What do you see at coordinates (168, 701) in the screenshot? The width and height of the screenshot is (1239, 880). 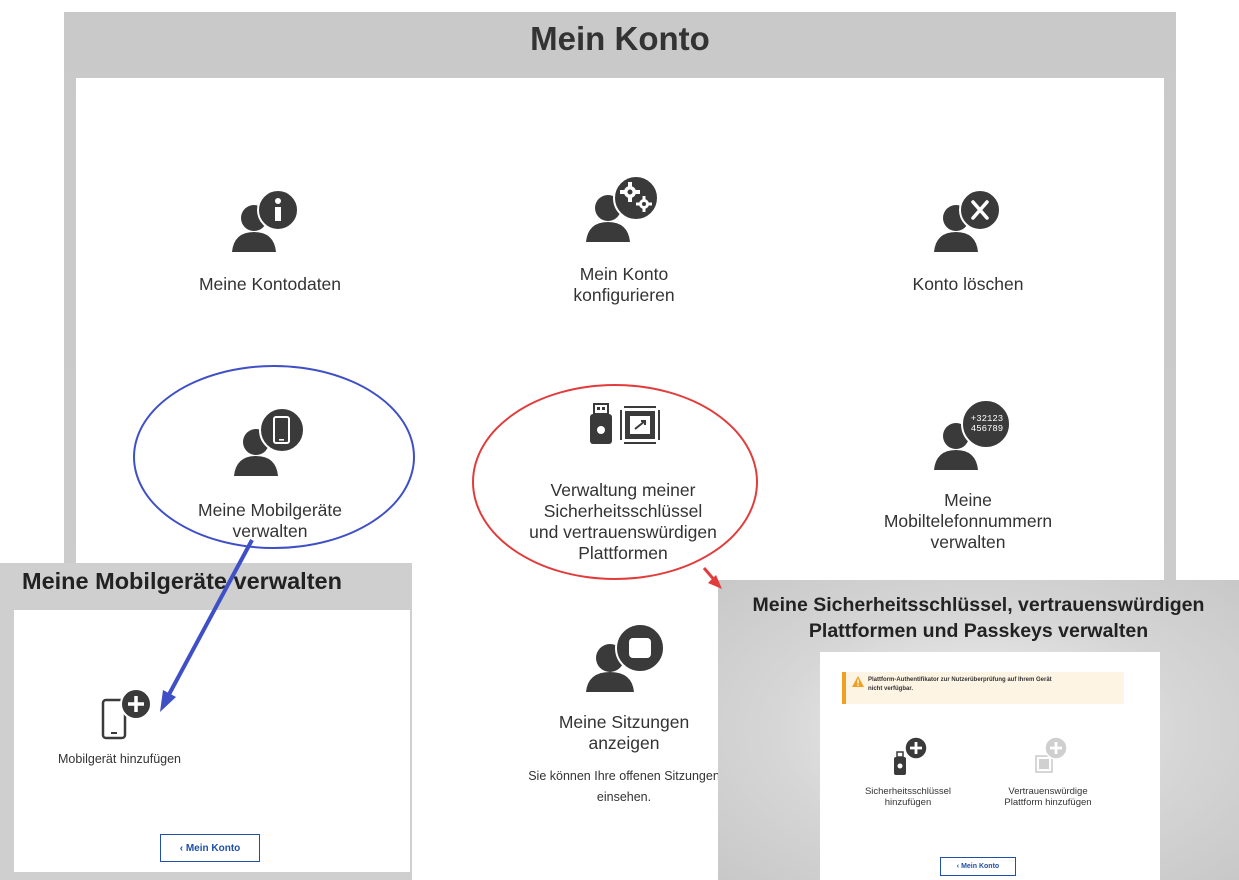 I see `arrow-head-mobile` at bounding box center [168, 701].